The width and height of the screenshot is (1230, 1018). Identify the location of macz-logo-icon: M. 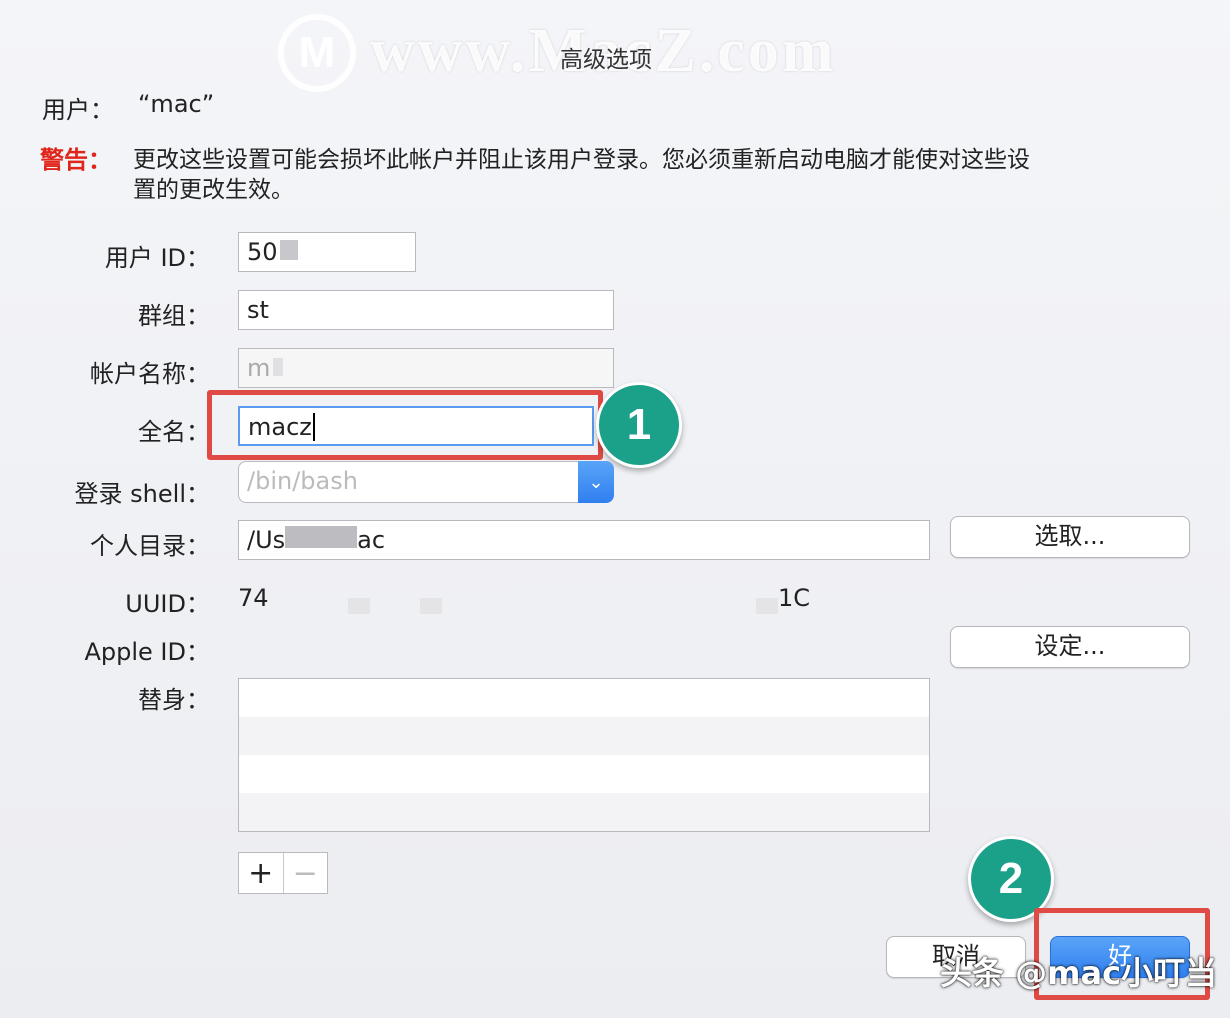
(317, 53).